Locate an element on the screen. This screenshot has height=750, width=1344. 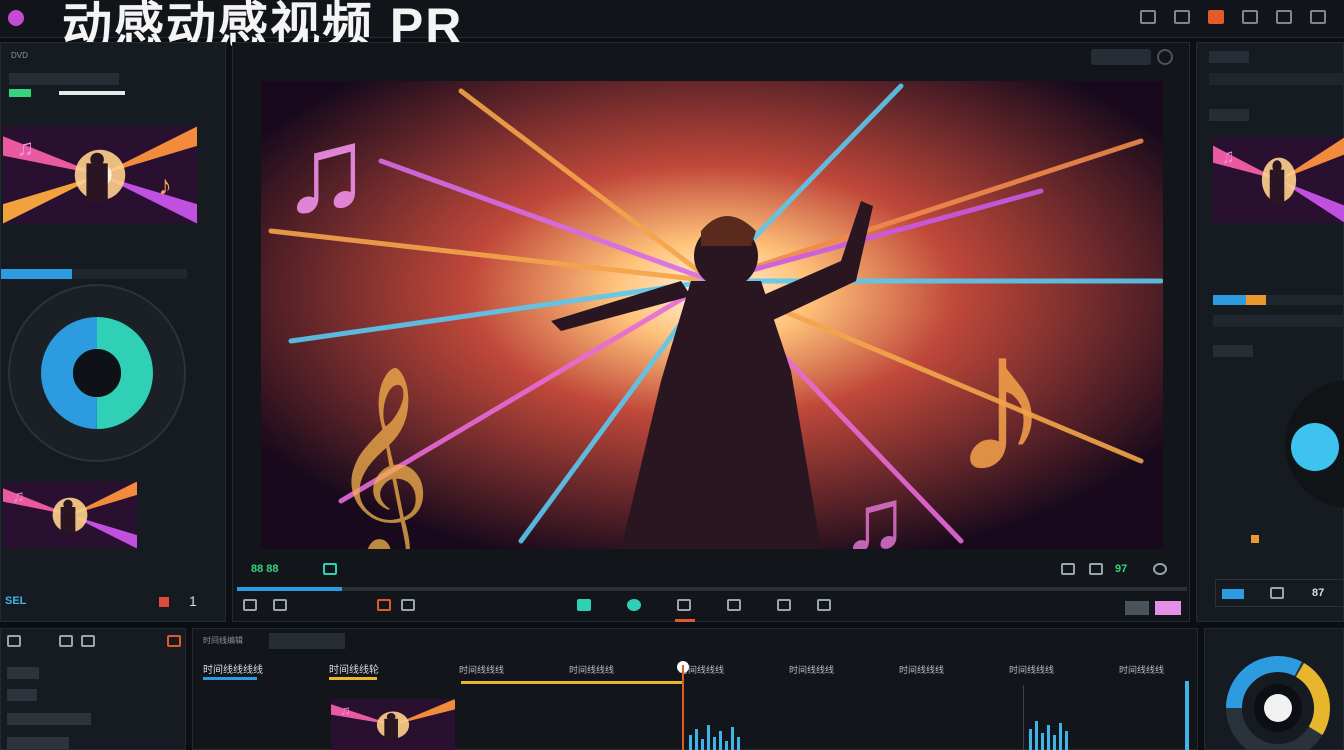
panel-buttons: 87 is located at coordinates (1279, 593).